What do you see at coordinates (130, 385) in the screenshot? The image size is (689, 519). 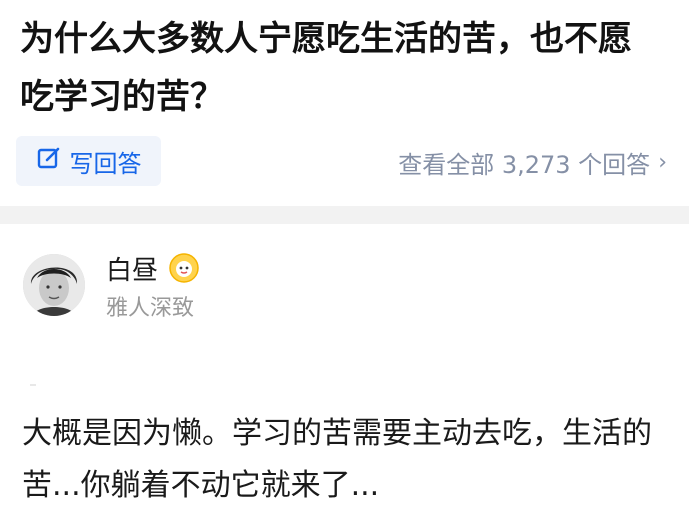 I see `divider` at bounding box center [130, 385].